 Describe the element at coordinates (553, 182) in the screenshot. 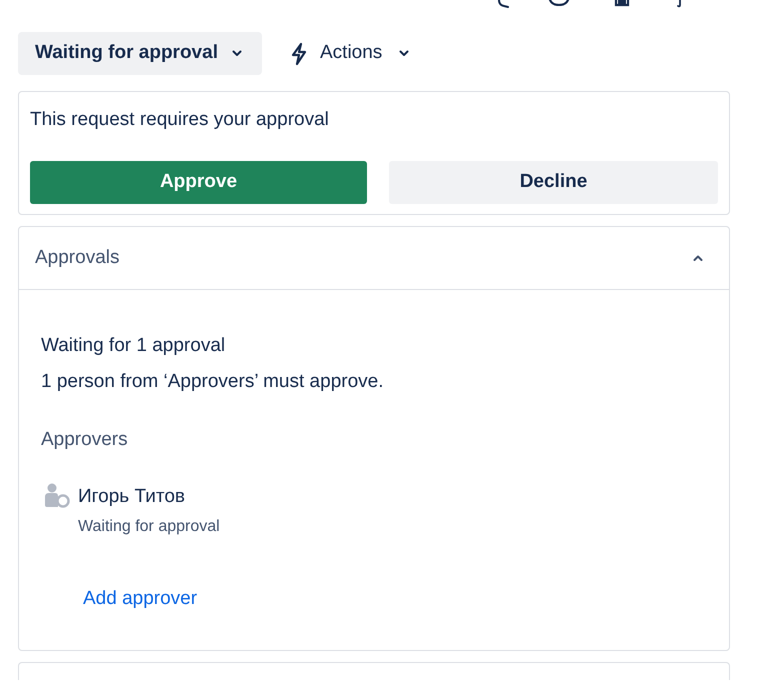

I see `decline-button: Decline` at that location.